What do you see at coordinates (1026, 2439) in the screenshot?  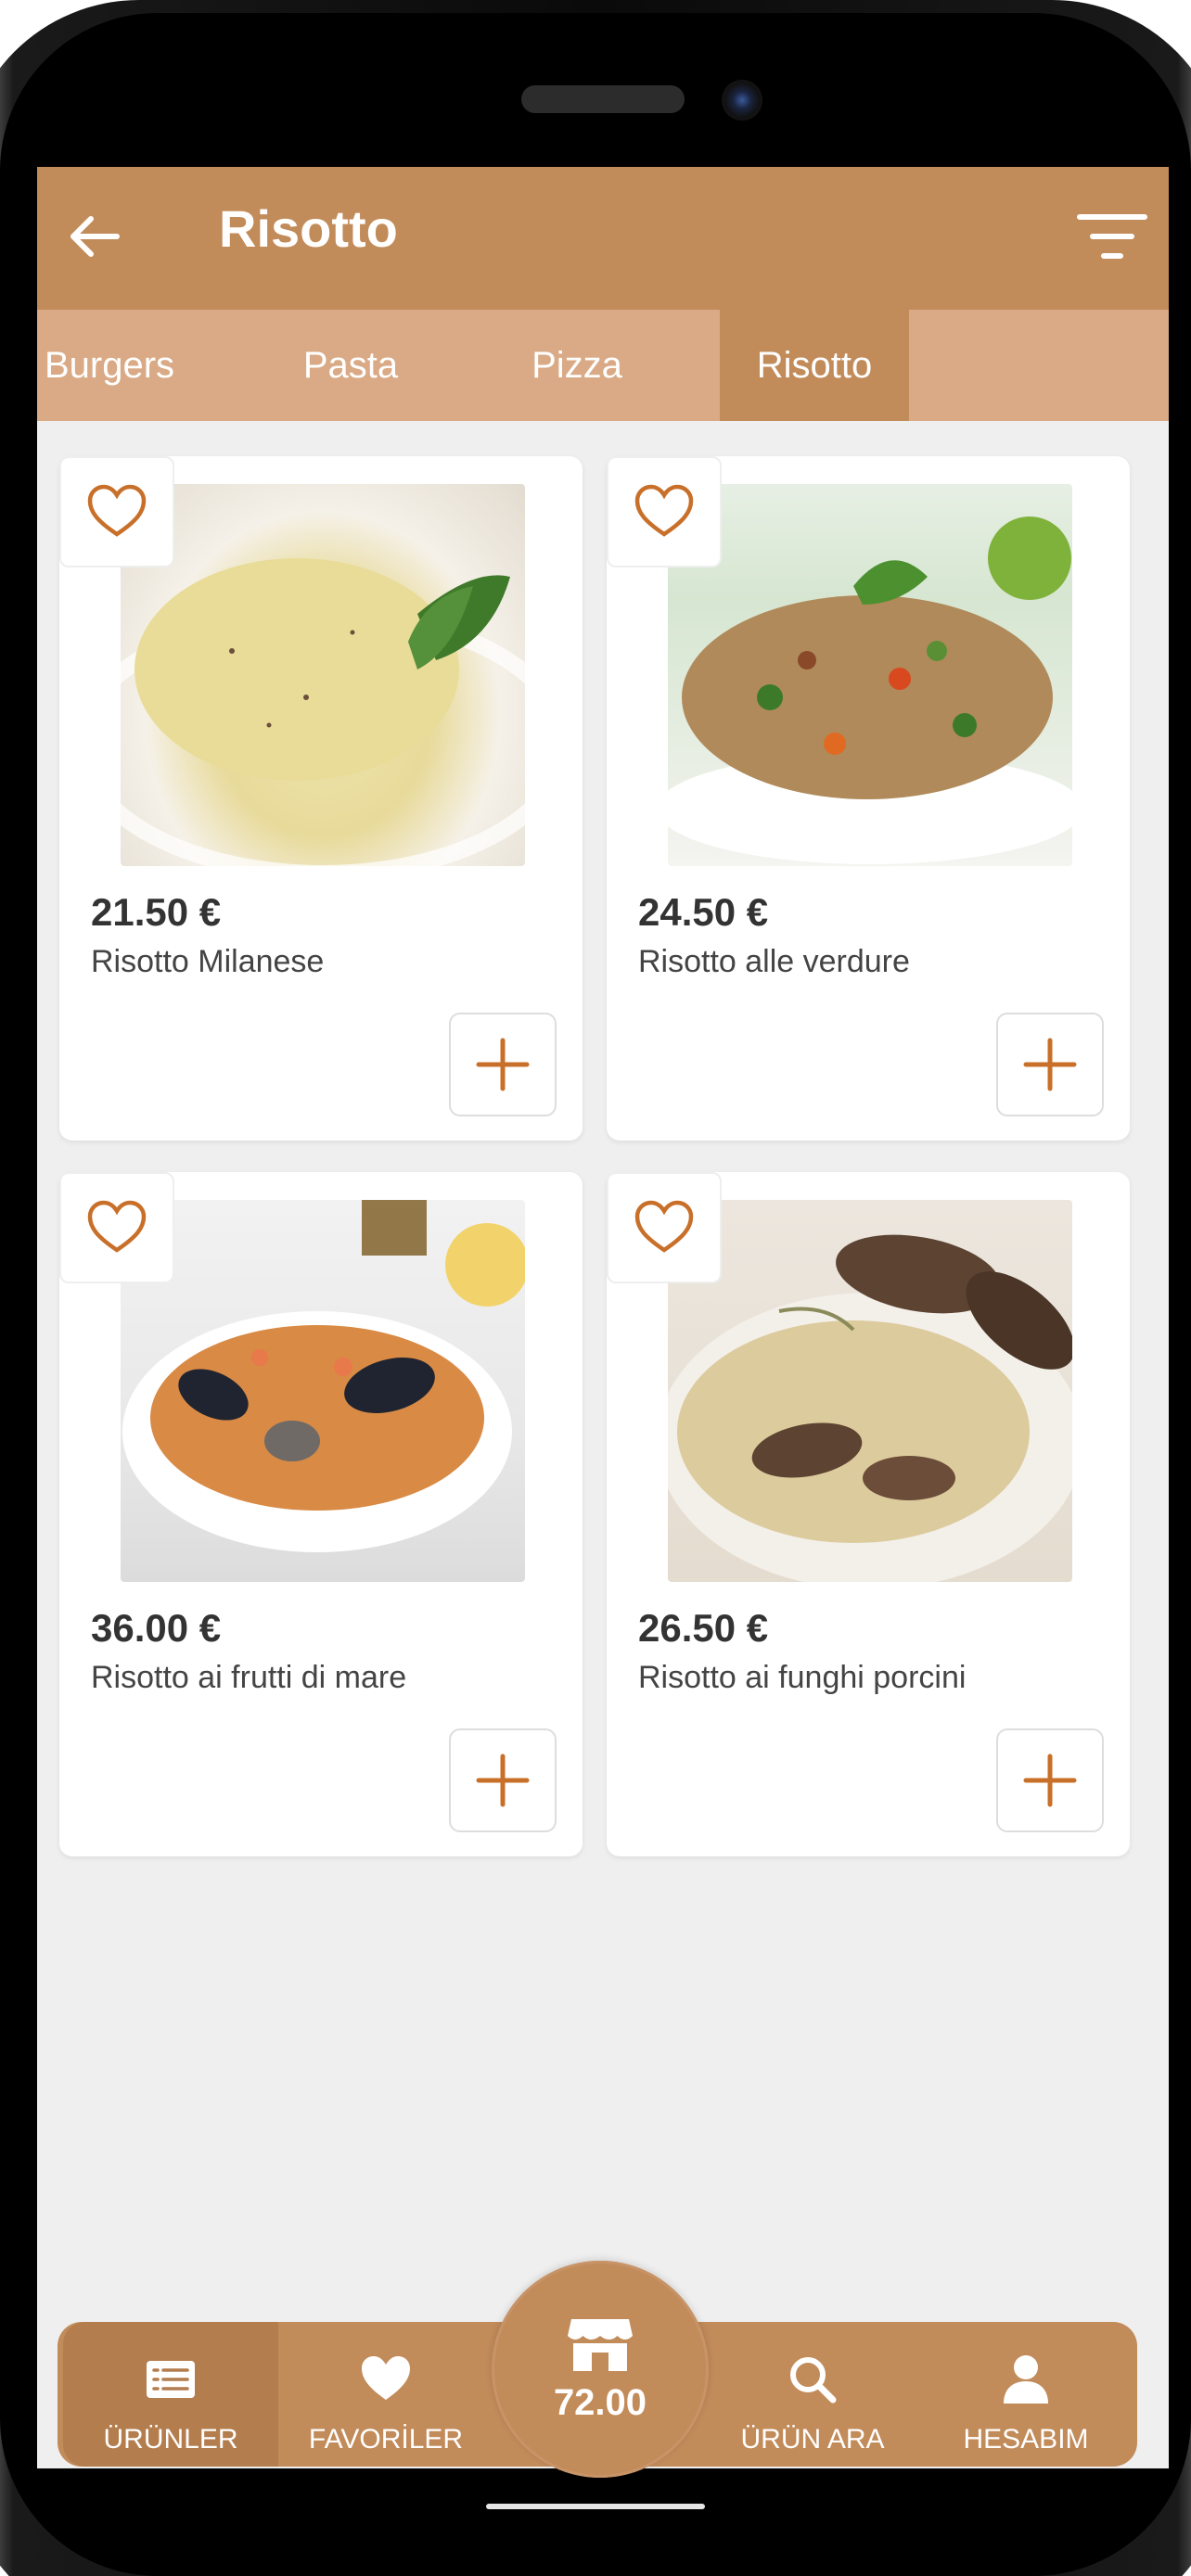 I see `nav-label: HESABIM` at bounding box center [1026, 2439].